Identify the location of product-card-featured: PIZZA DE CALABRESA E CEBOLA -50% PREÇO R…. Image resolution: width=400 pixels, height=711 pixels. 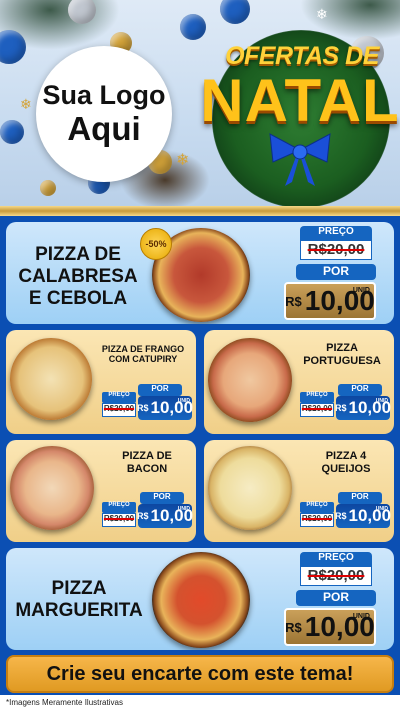
(200, 273).